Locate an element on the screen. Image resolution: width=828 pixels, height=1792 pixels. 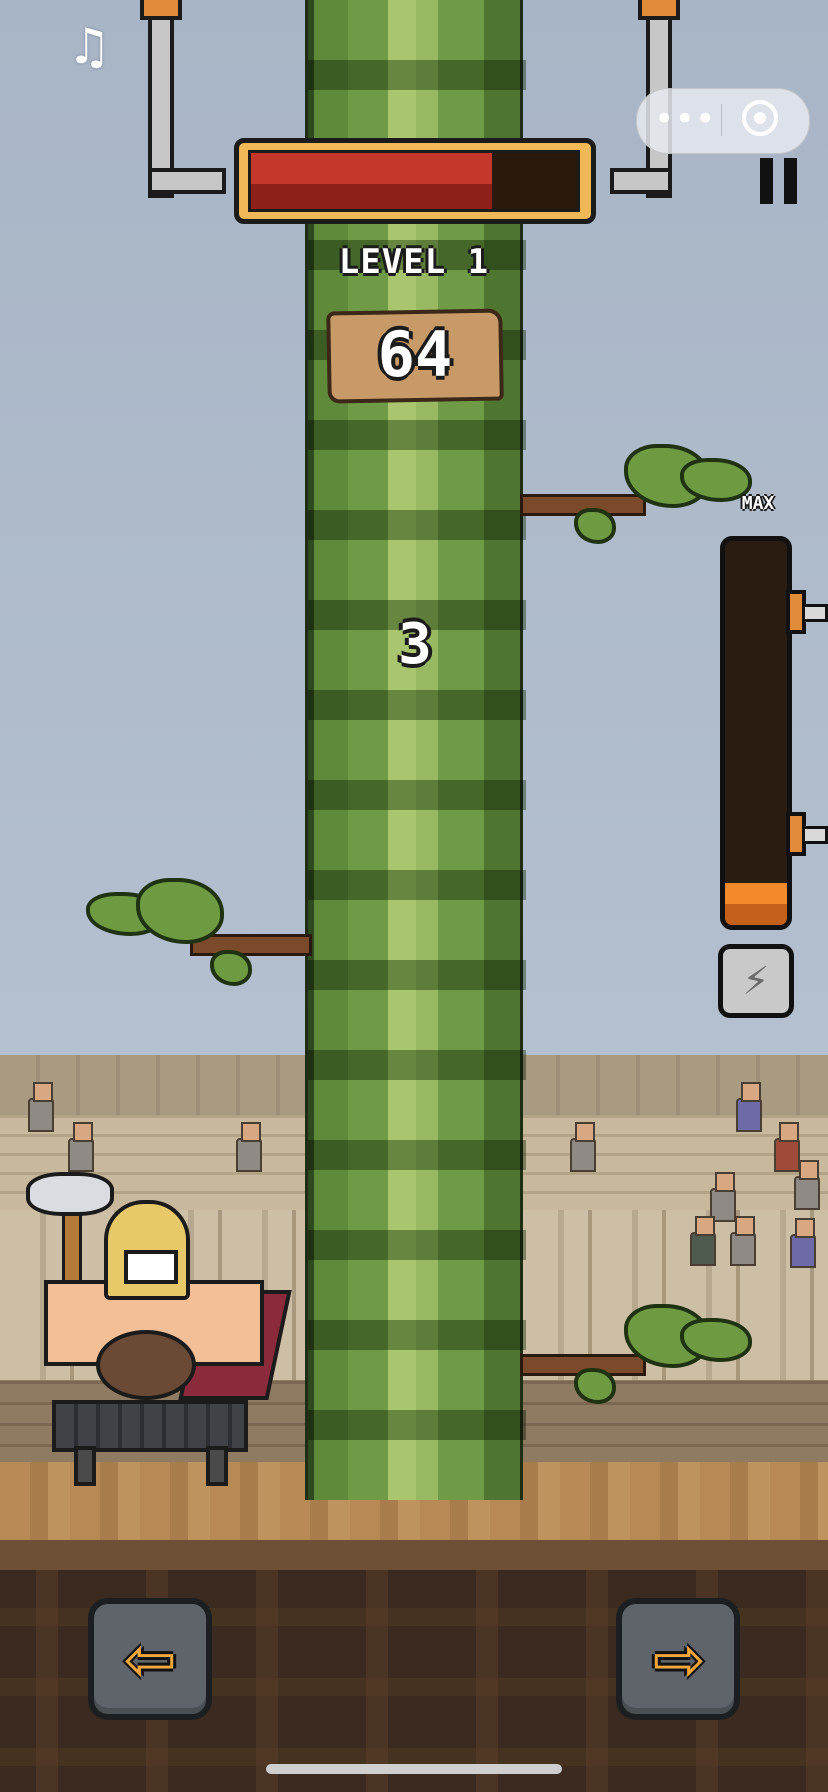
pipe-right-cap is located at coordinates (659, 10).